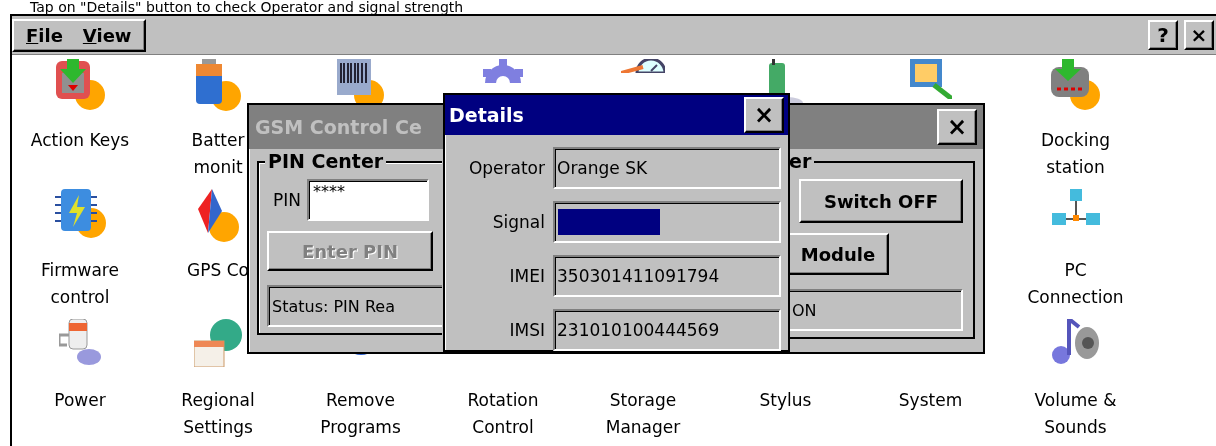 This screenshot has width=1216, height=446. What do you see at coordinates (80, 84) in the screenshot?
I see `download-arrow-icon` at bounding box center [80, 84].